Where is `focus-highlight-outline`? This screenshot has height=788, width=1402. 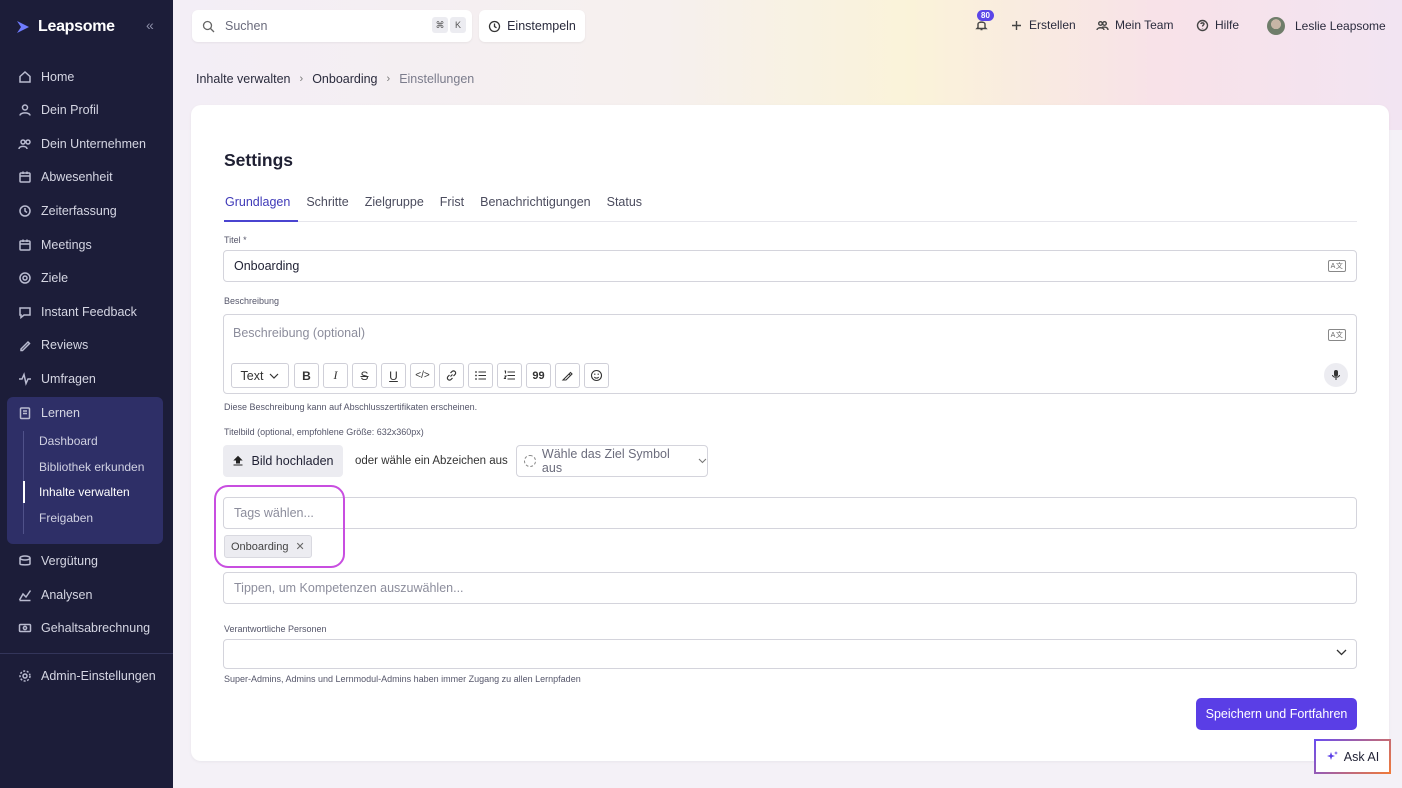
focus-highlight-outline is located at coordinates (279, 526).